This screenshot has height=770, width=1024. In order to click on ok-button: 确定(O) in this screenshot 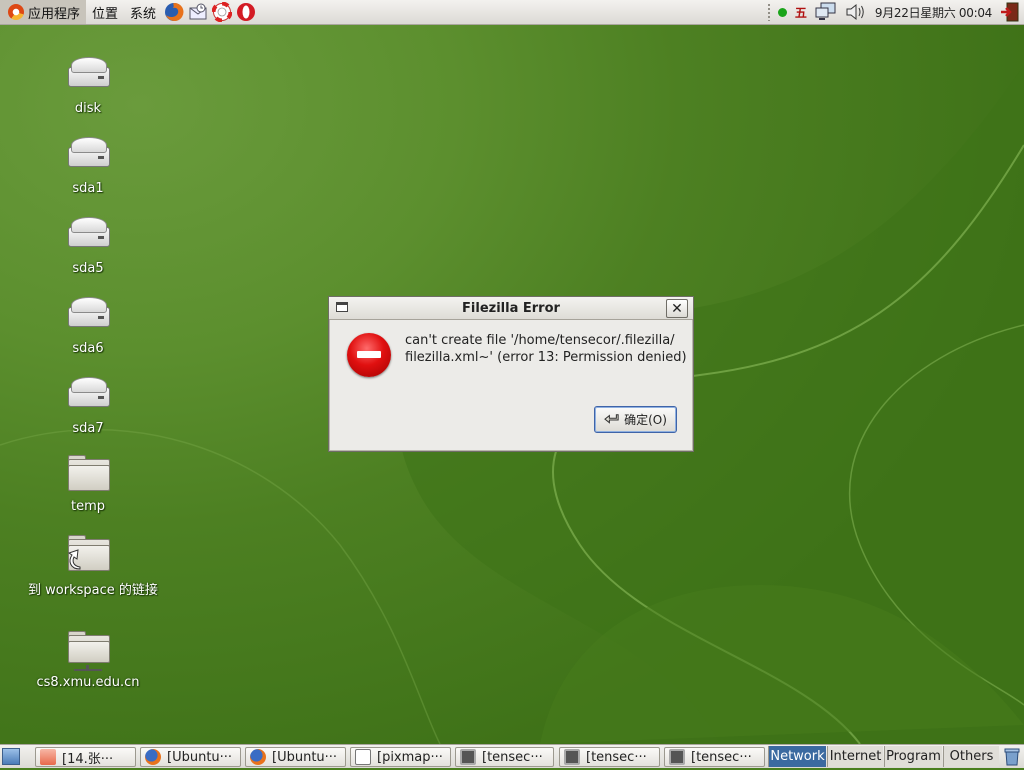, I will do `click(635, 419)`.